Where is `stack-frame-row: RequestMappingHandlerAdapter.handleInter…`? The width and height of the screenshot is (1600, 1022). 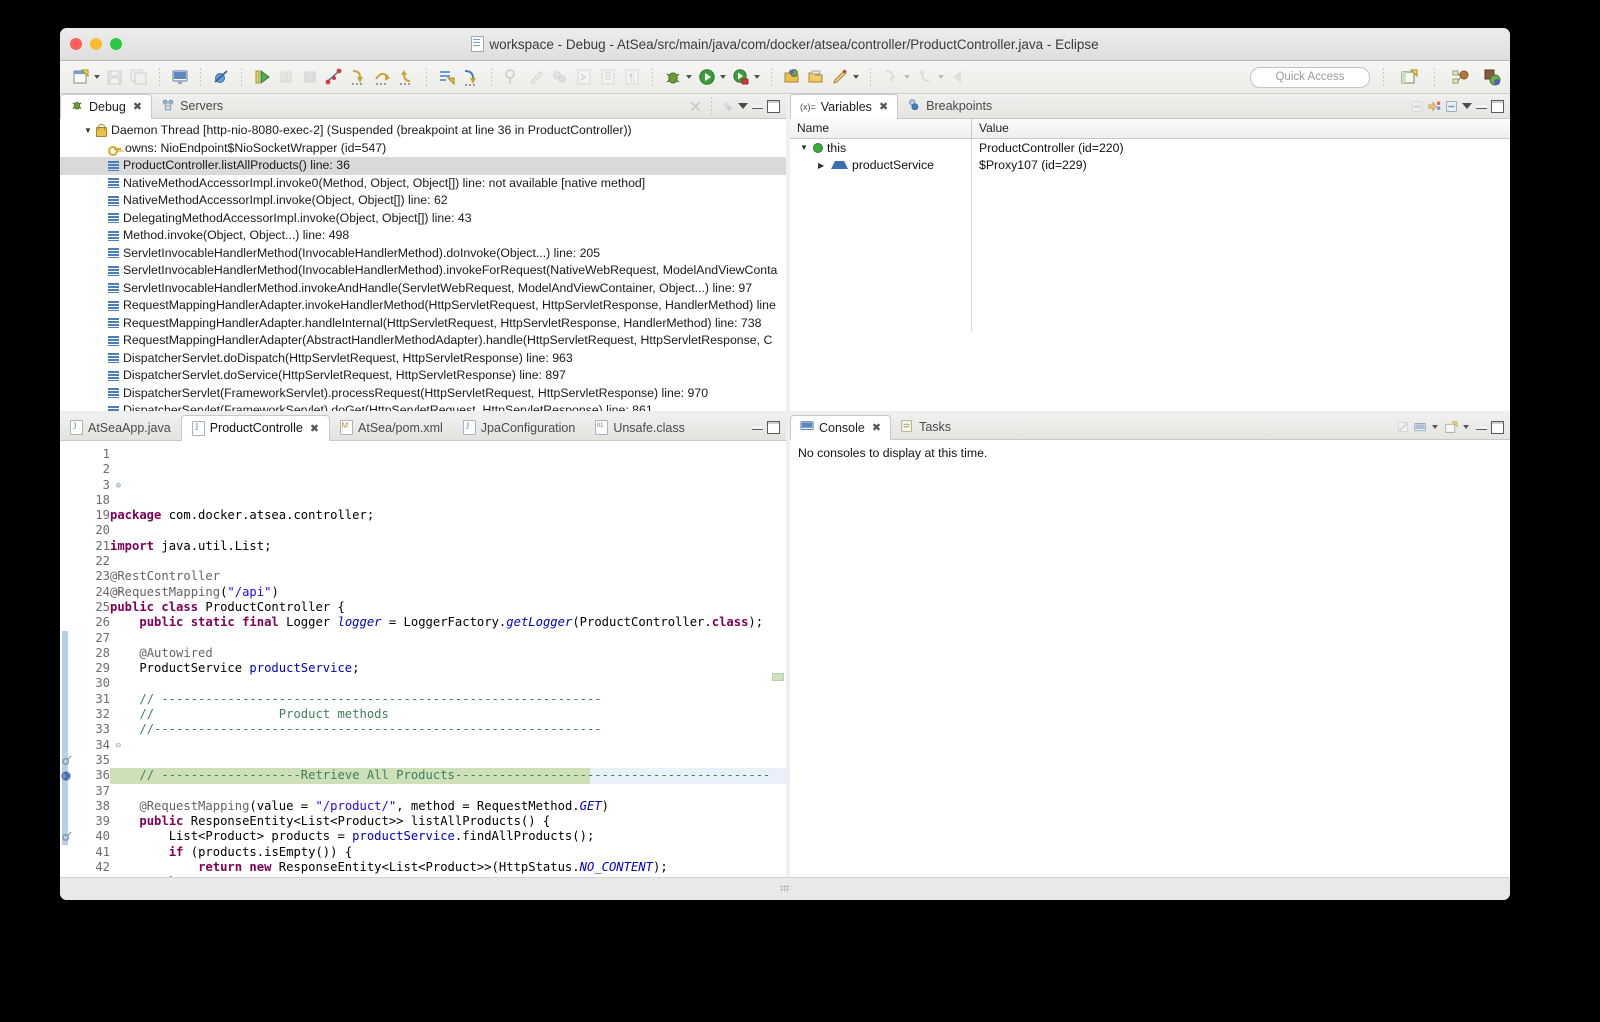 stack-frame-row: RequestMappingHandlerAdapter.handleInter… is located at coordinates (423, 324).